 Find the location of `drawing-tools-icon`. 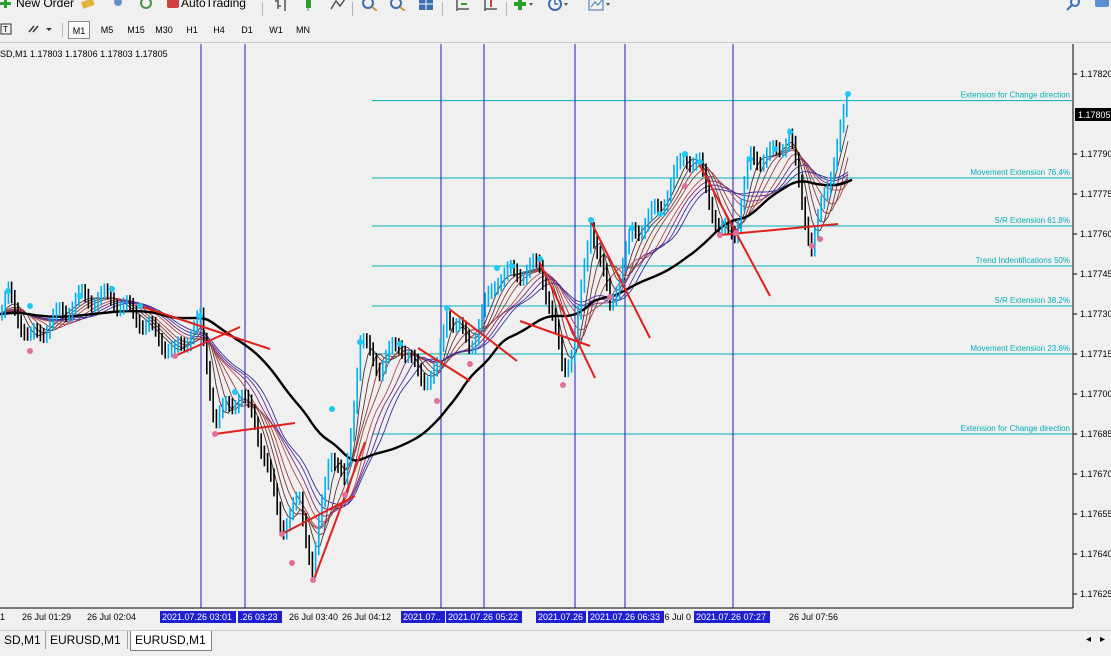

drawing-tools-icon is located at coordinates (40, 30).